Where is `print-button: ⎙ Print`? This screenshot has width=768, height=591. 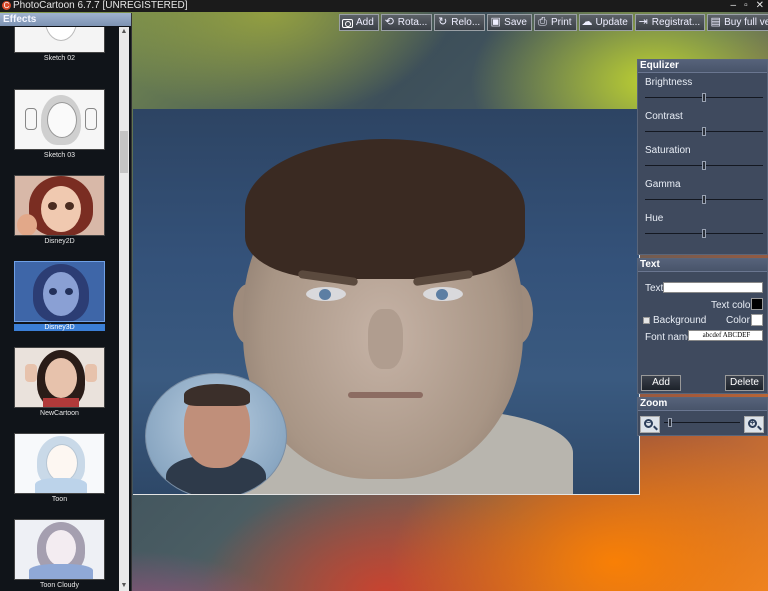 print-button: ⎙ Print is located at coordinates (555, 22).